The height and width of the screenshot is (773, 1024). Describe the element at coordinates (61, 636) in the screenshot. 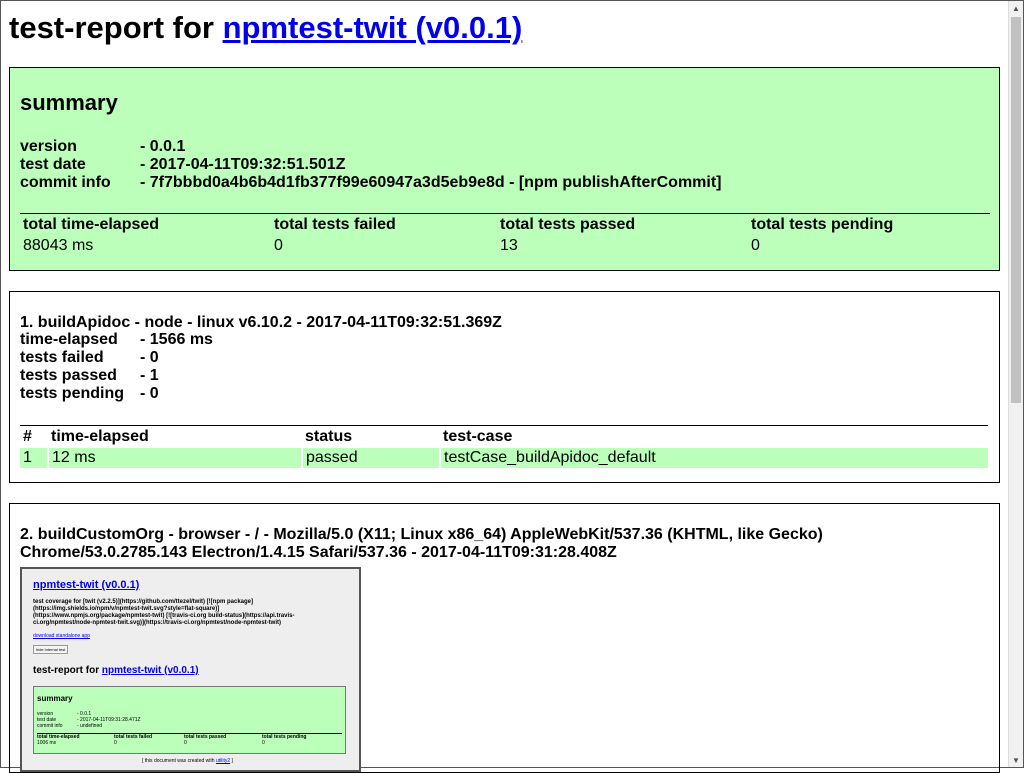

I see `download-link: download standalone app` at that location.